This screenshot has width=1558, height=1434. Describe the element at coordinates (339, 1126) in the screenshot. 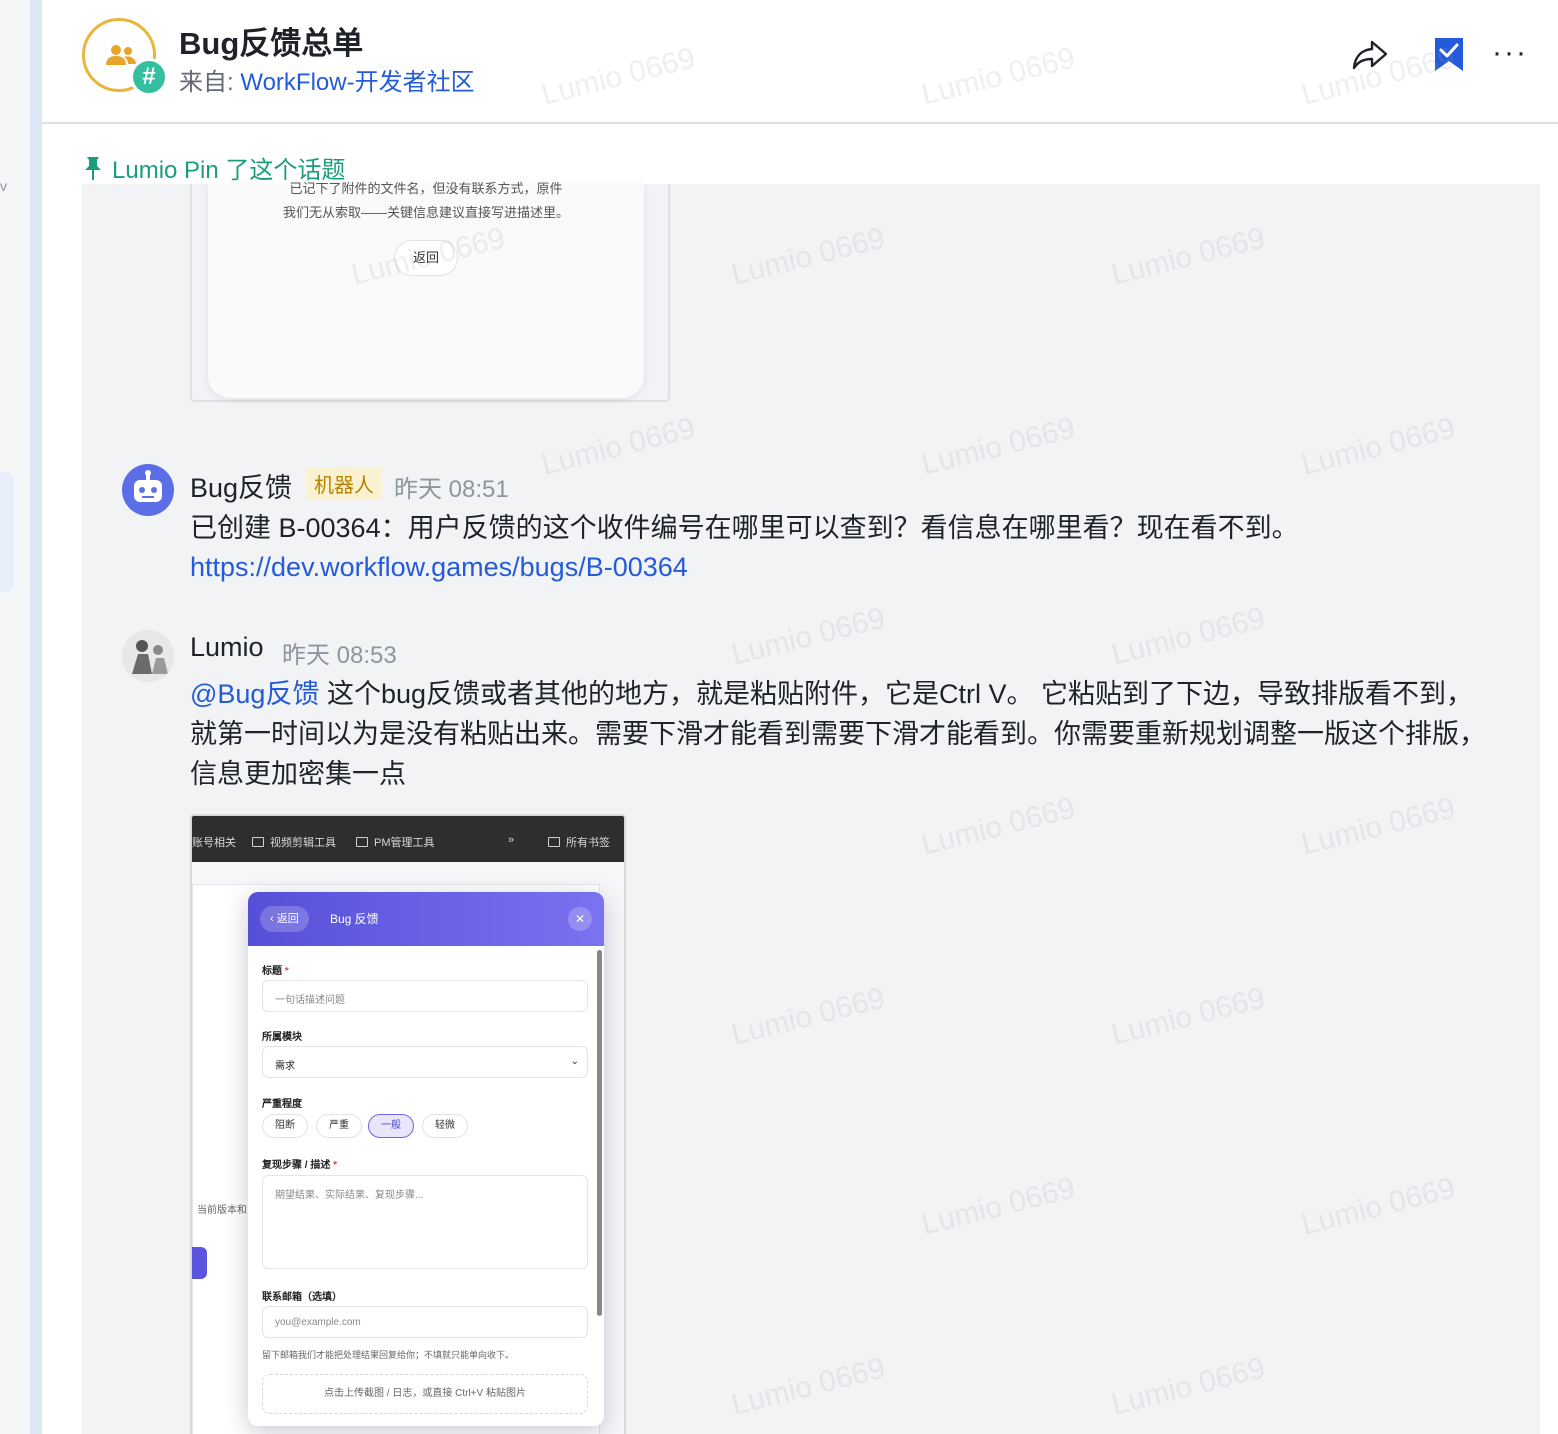

I see `severity-chip: 严重` at that location.